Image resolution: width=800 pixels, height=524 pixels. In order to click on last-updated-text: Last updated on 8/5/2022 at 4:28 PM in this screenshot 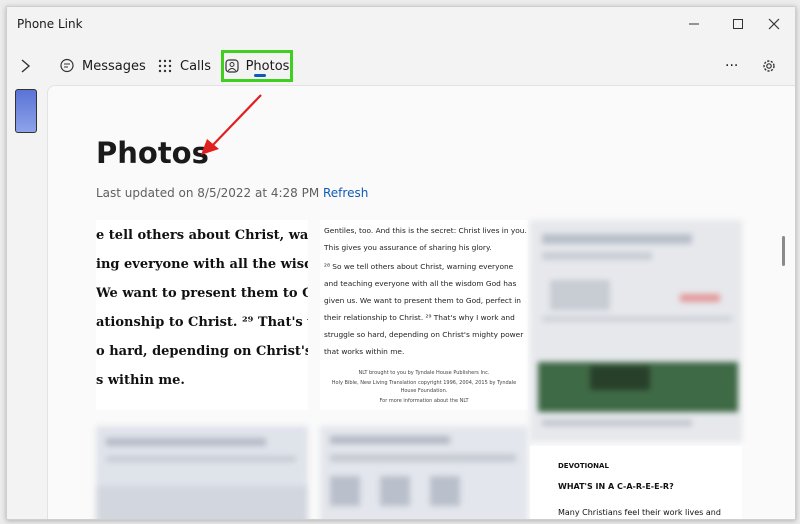, I will do `click(208, 193)`.